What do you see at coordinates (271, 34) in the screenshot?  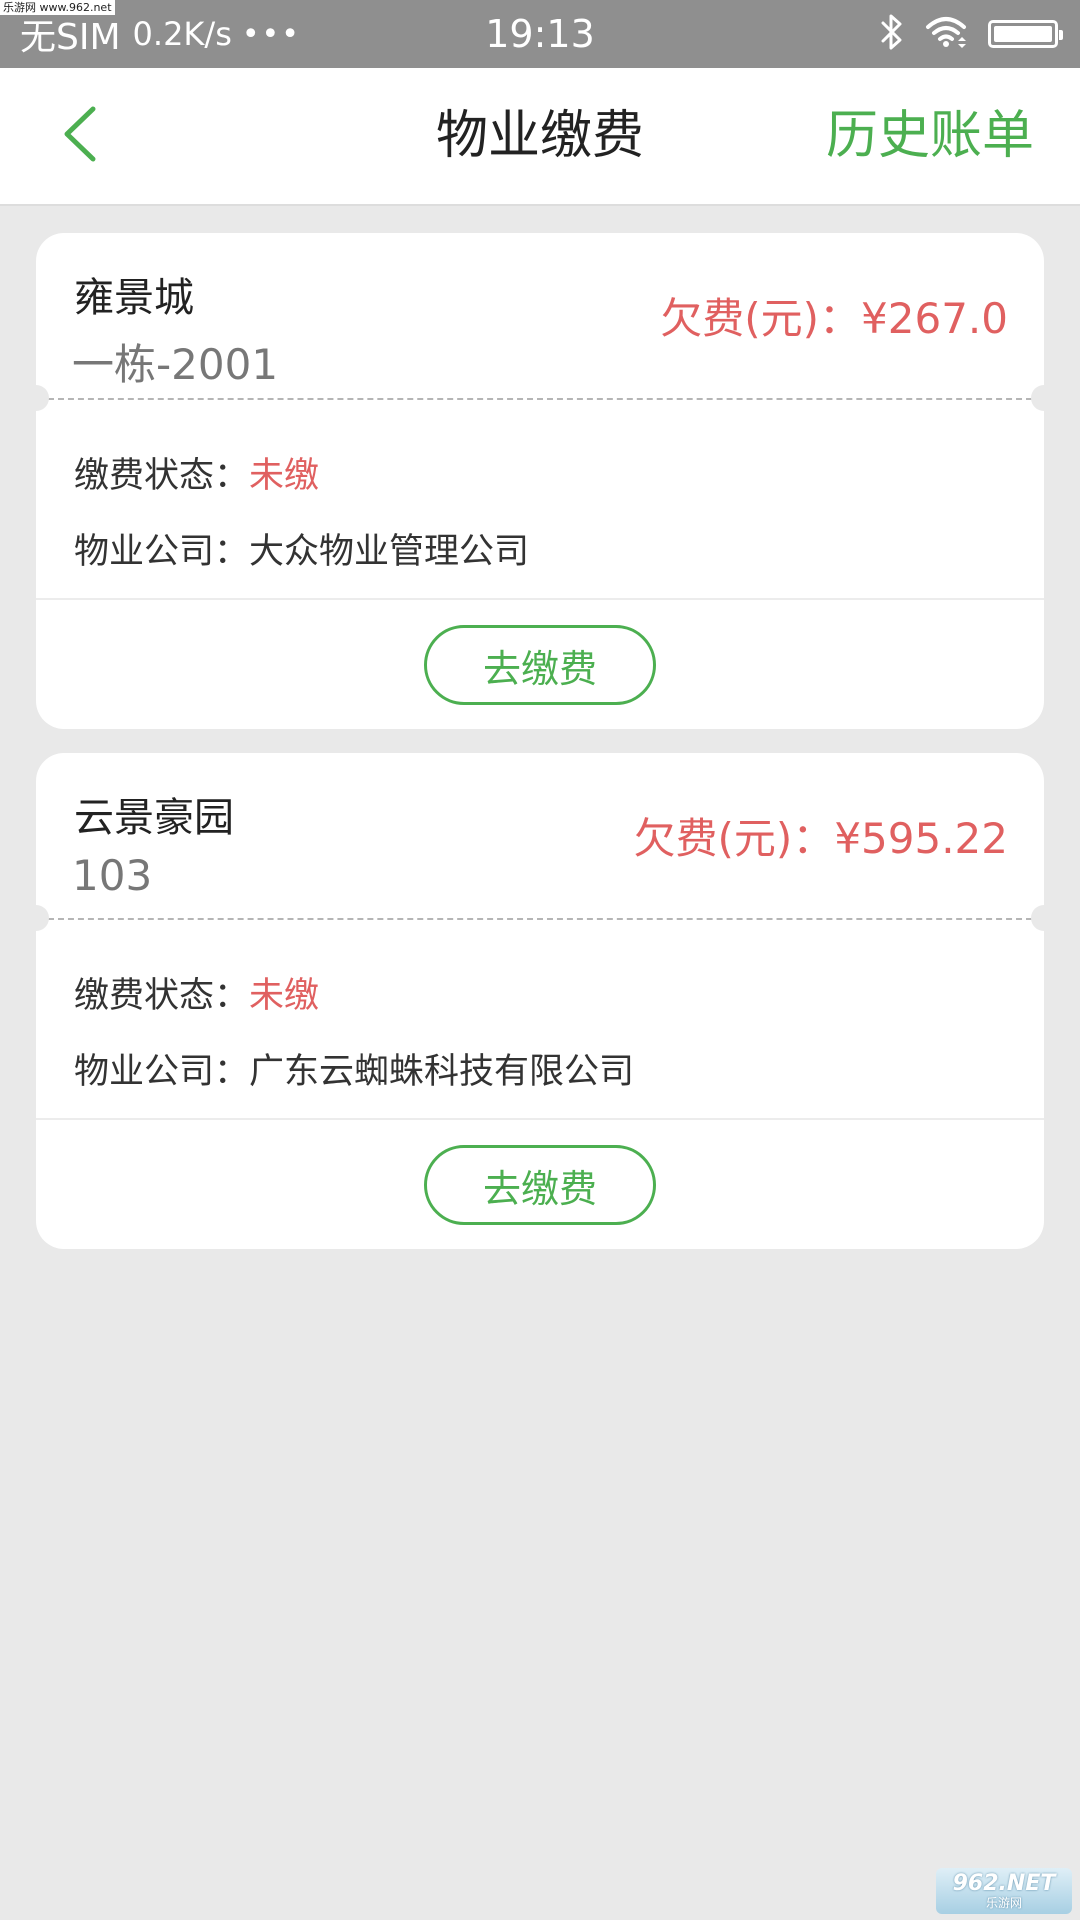 I see `more-dots: •••` at bounding box center [271, 34].